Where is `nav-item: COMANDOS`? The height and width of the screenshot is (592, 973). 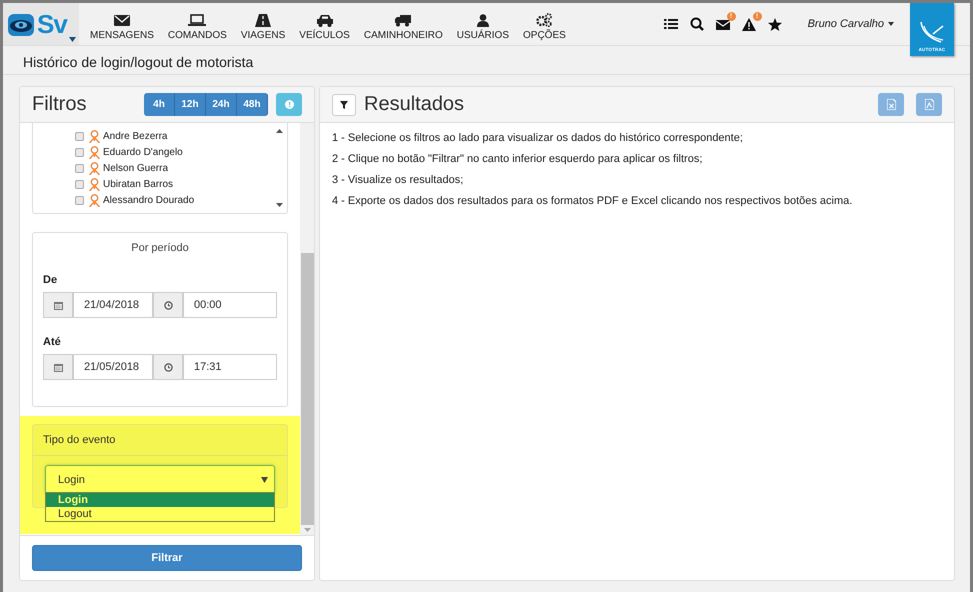
nav-item: COMANDOS is located at coordinates (197, 29).